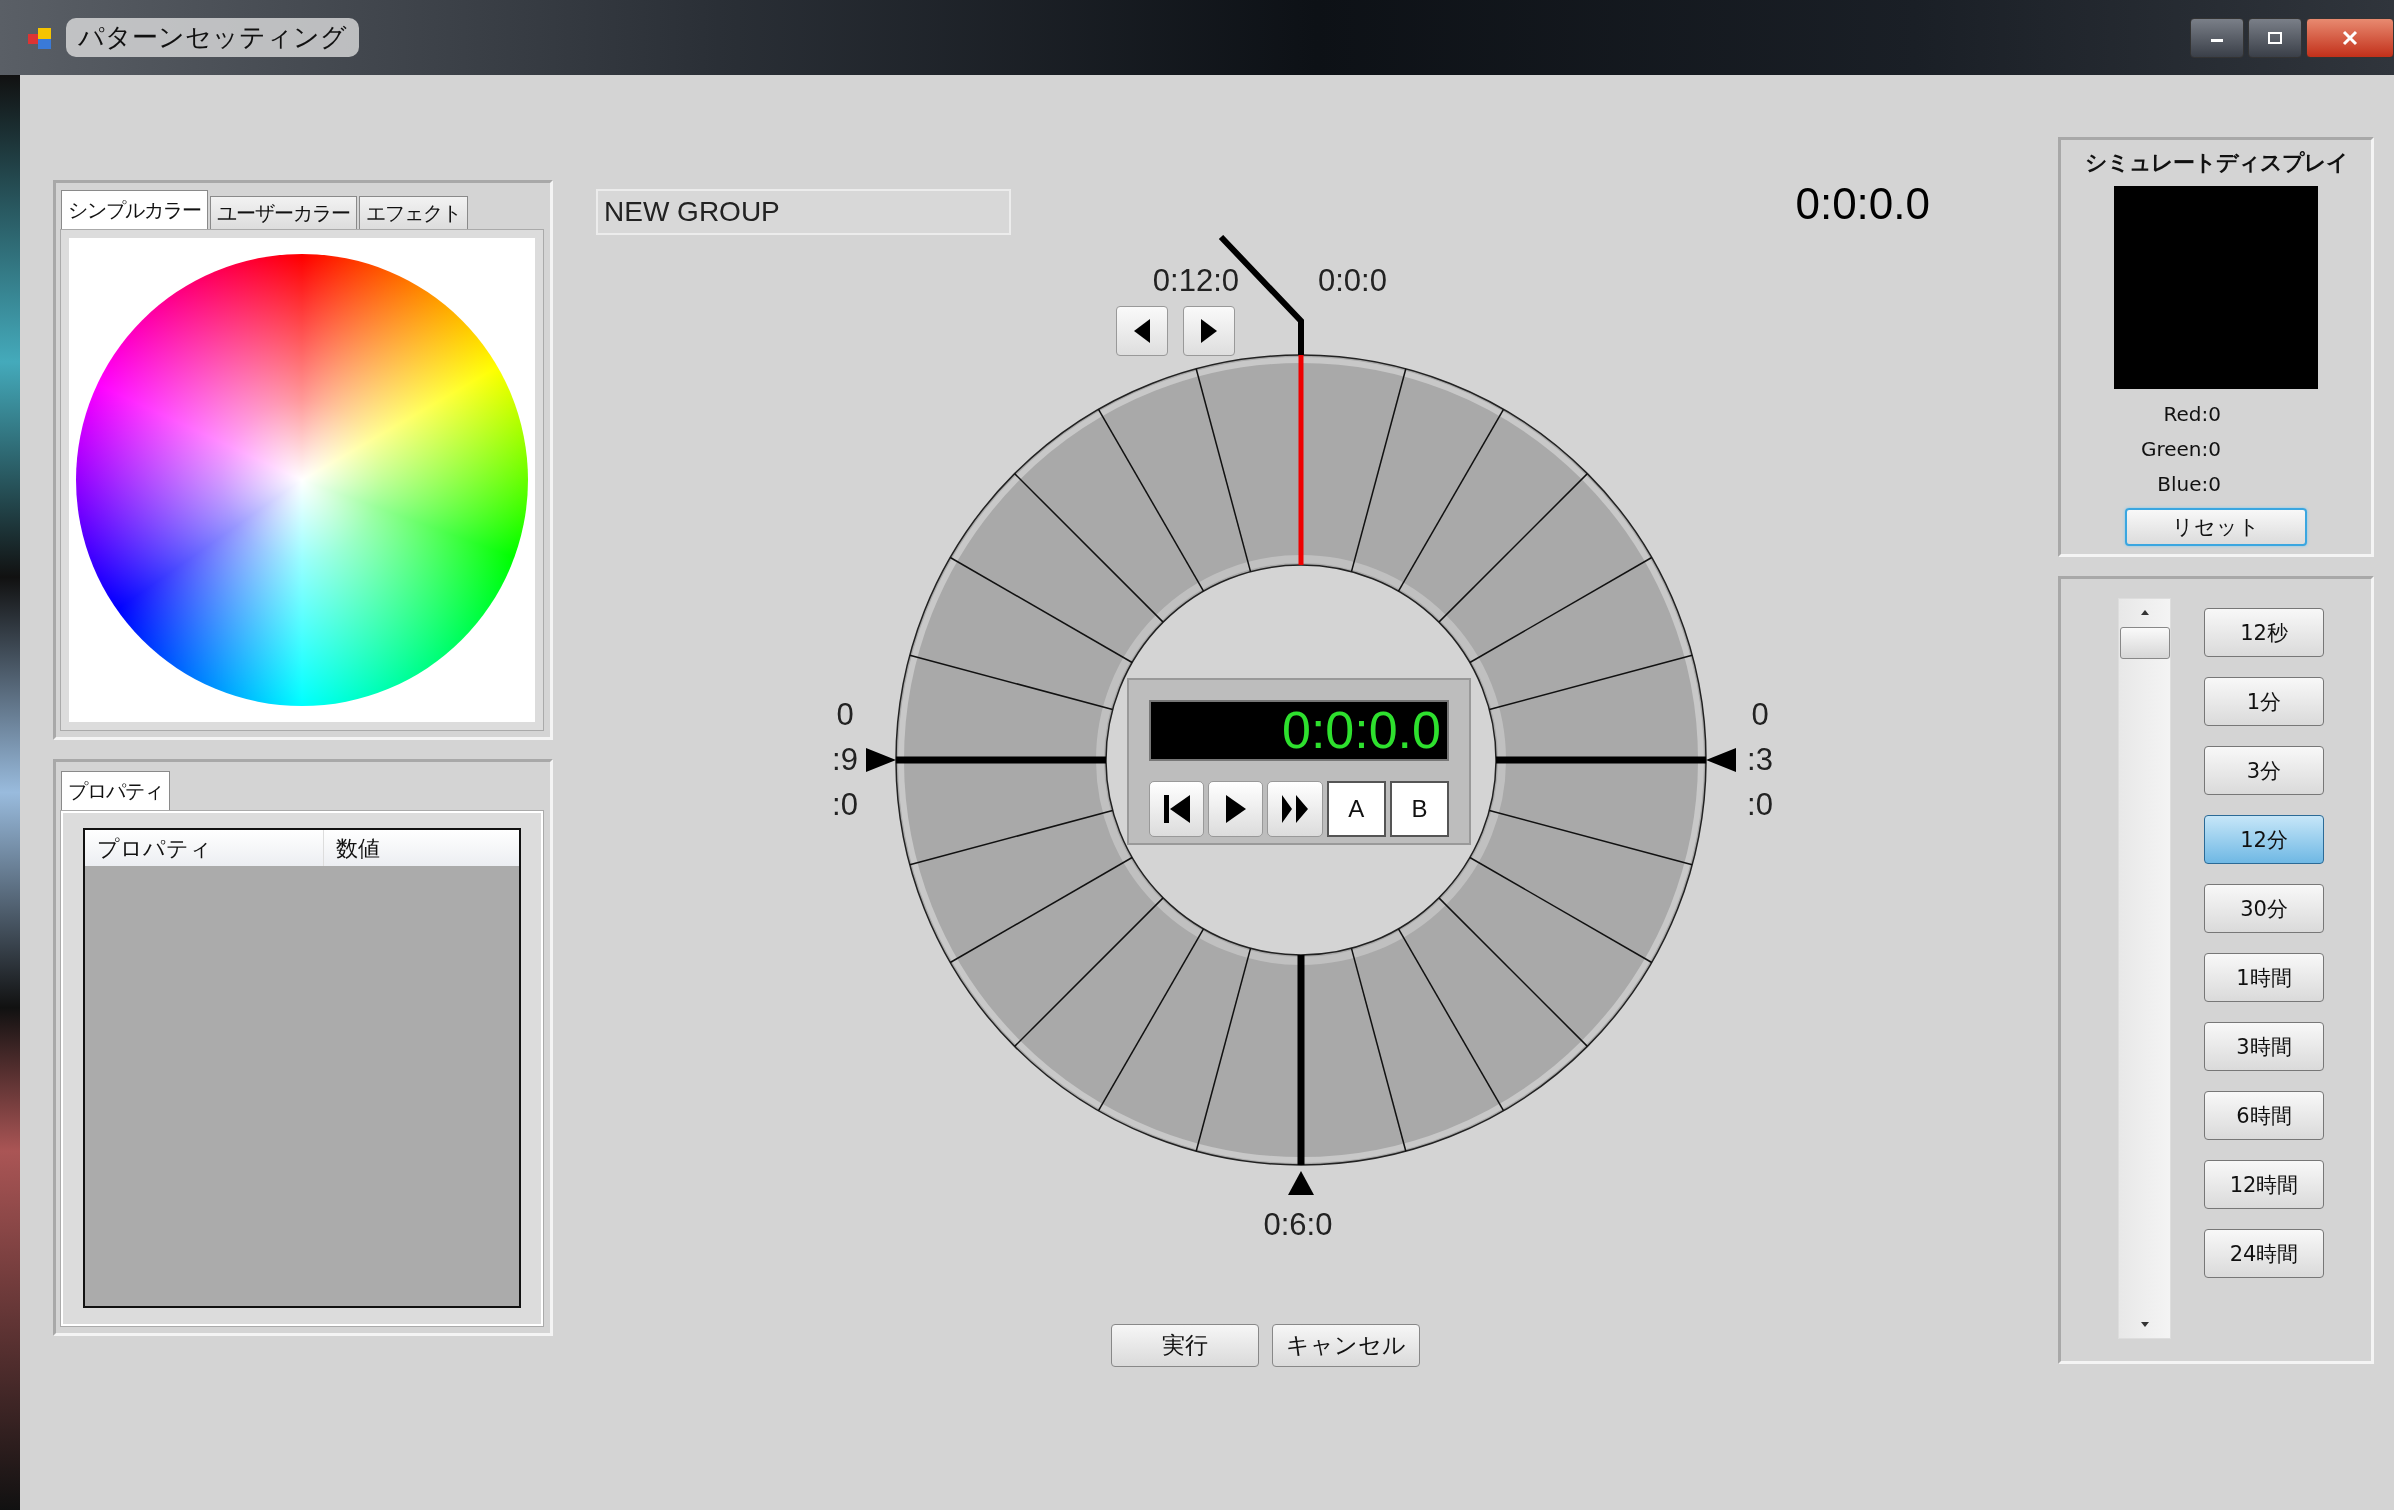 The width and height of the screenshot is (2394, 1510). Describe the element at coordinates (212, 37) in the screenshot. I see `window-title: パターンセッティング` at that location.